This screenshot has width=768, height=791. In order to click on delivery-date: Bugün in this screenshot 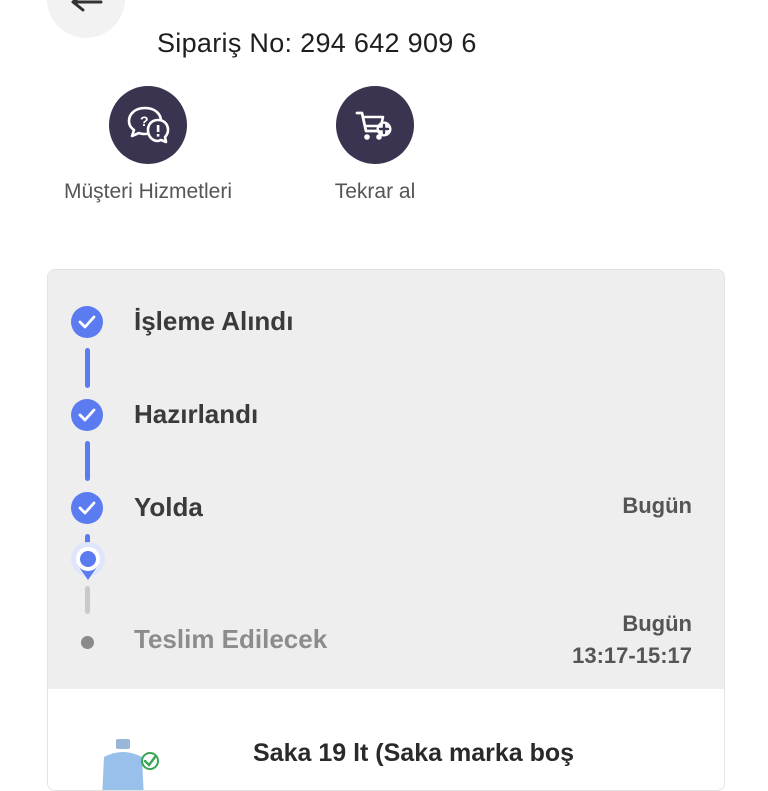, I will do `click(657, 623)`.